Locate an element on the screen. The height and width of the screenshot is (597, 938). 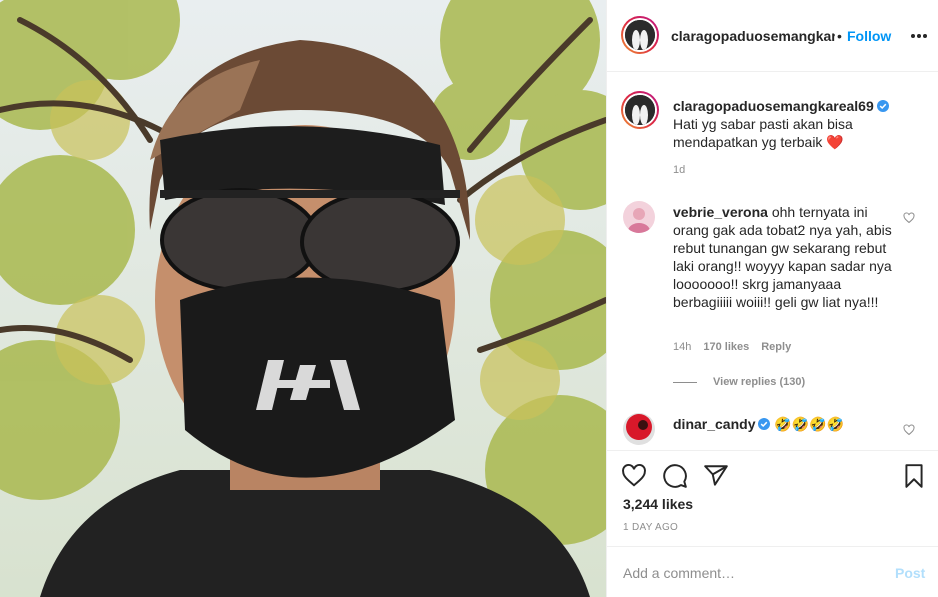
post-comment-button: Post is located at coordinates (910, 573).